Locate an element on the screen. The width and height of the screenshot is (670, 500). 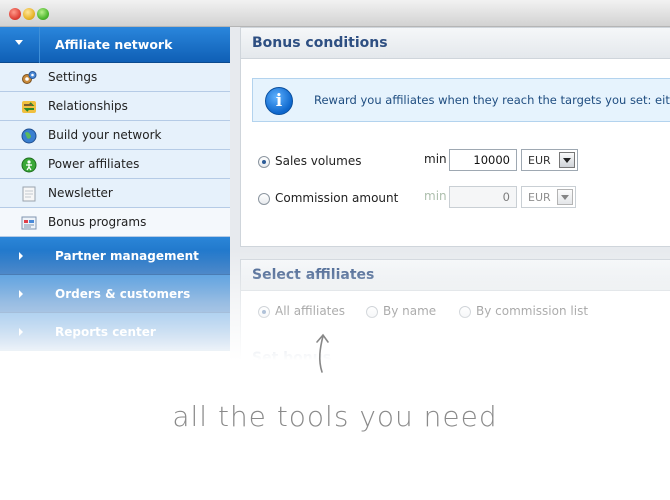
all-affiliates-radio is located at coordinates (264, 312).